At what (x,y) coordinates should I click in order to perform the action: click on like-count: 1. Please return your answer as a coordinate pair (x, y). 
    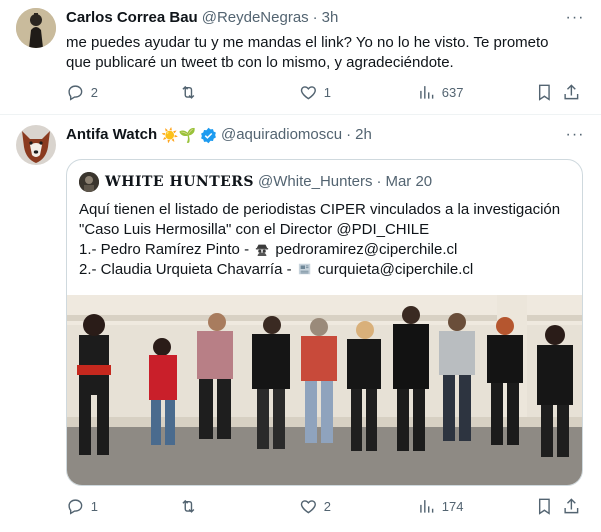
    Looking at the image, I should click on (327, 92).